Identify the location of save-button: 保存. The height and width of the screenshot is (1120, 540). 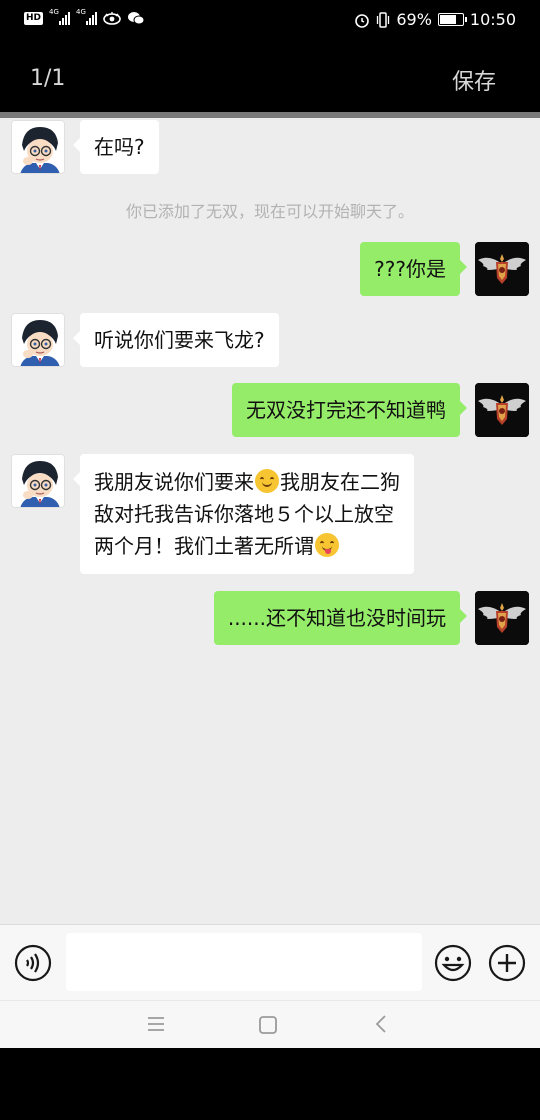
(474, 80).